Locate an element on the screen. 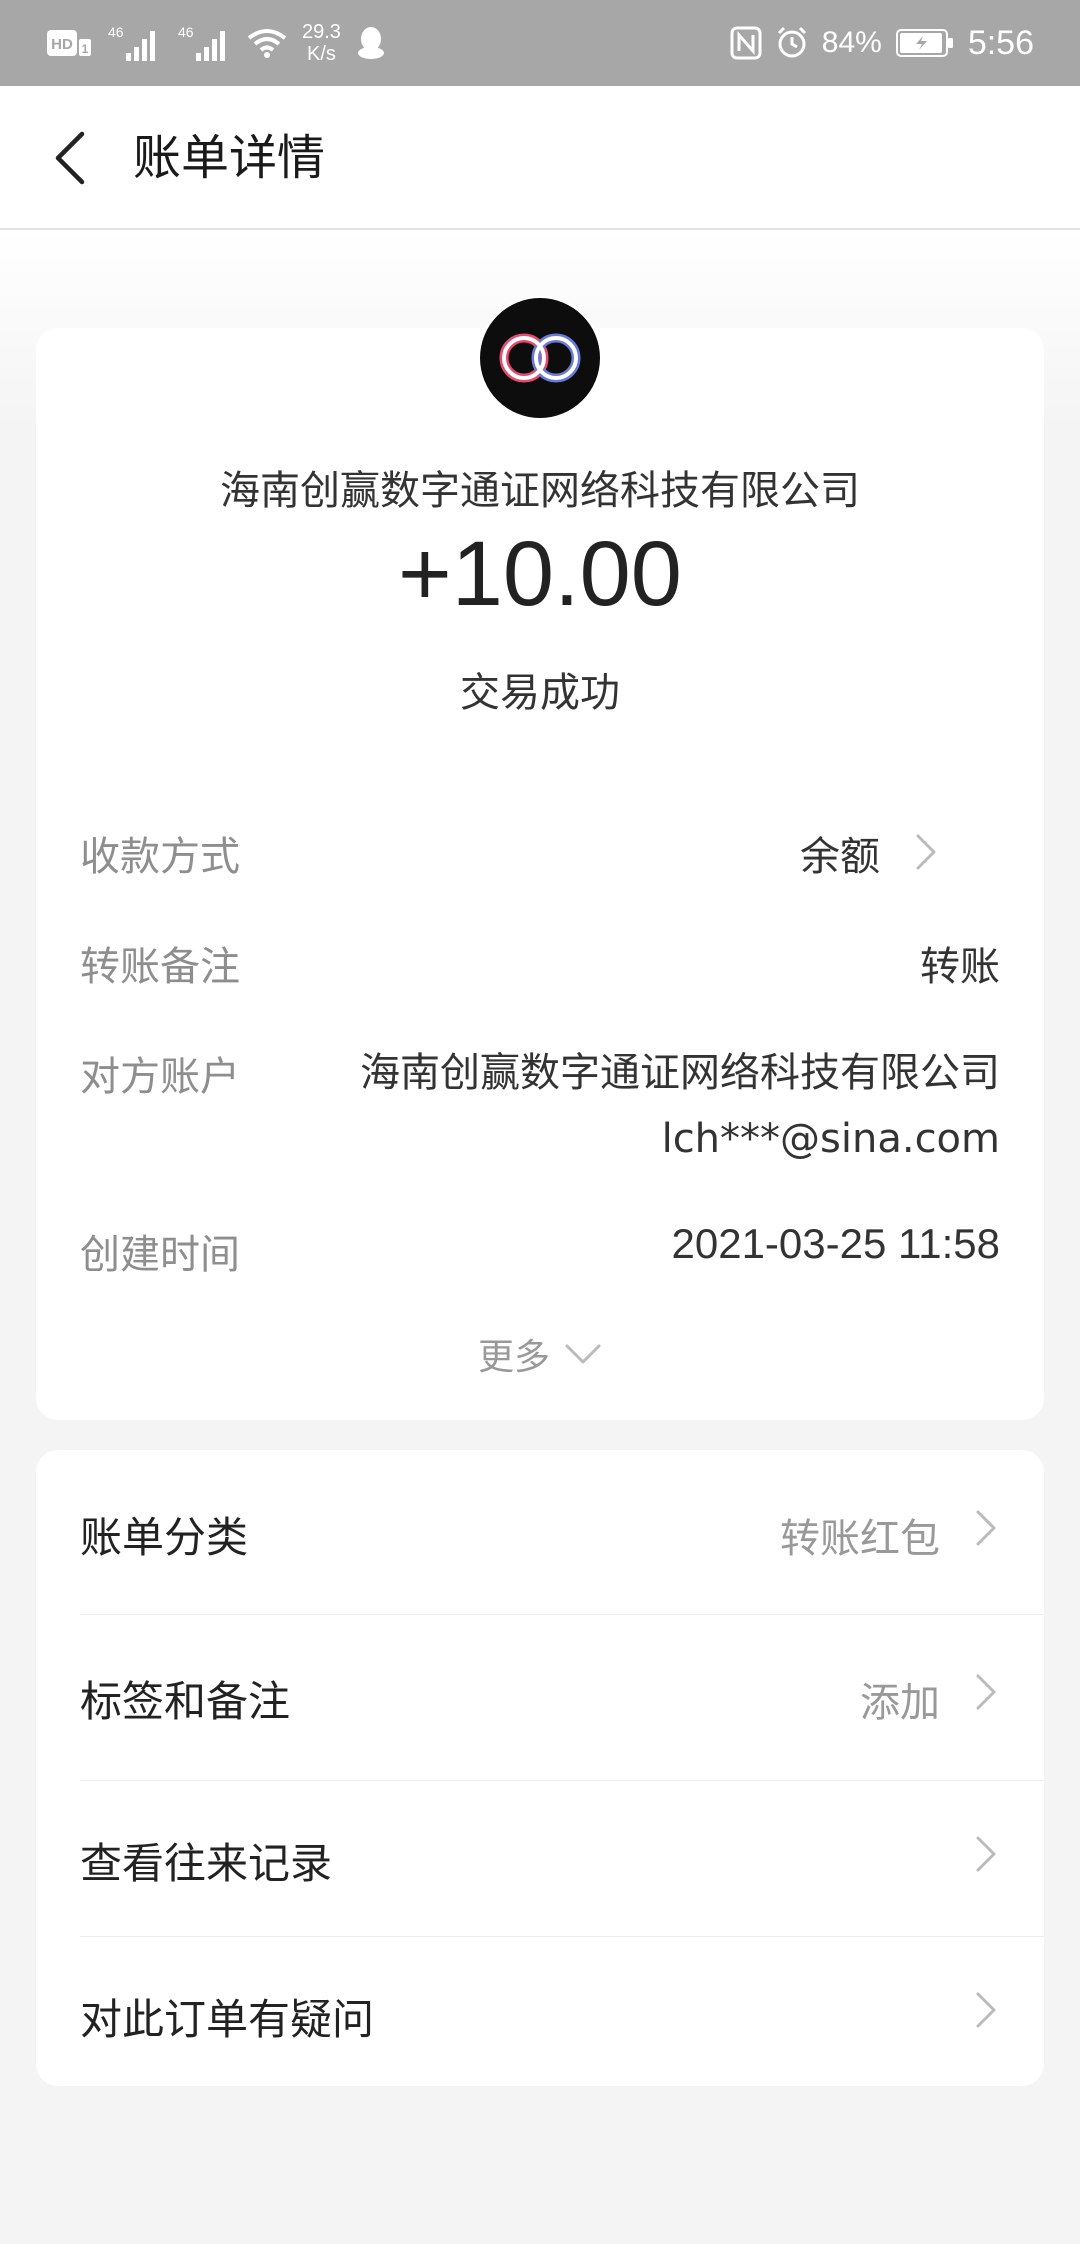 The height and width of the screenshot is (2244, 1080). payment-method-row: 余额 is located at coordinates (860, 850).